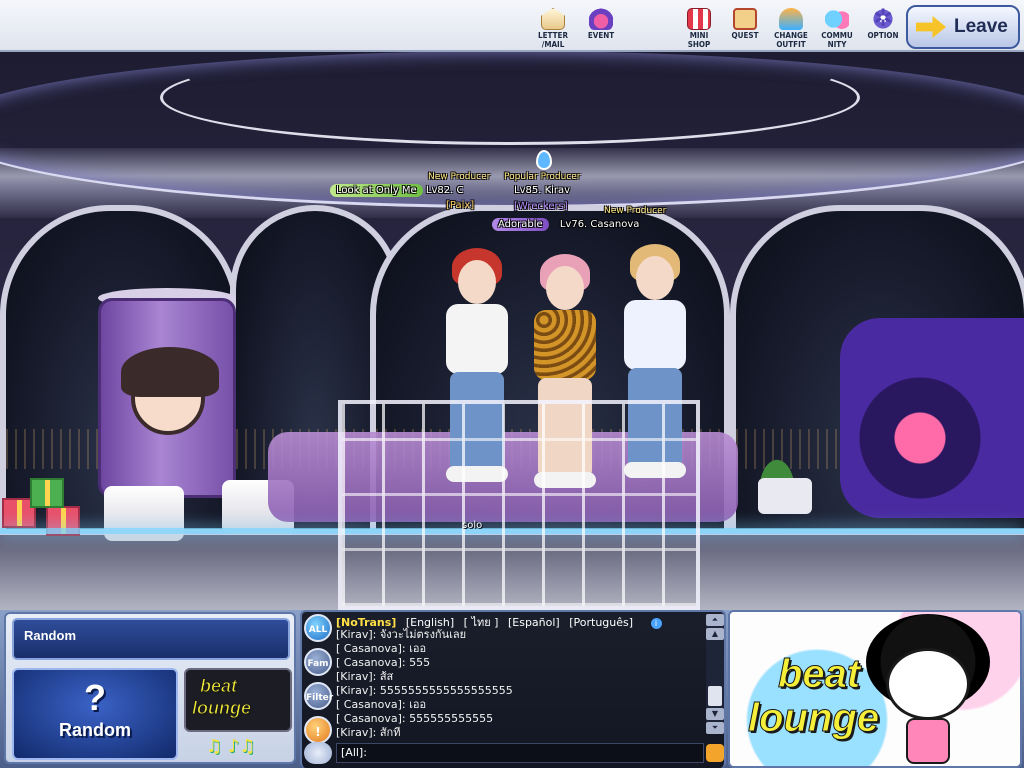  I want to click on quest-label: QUEST, so click(745, 35).